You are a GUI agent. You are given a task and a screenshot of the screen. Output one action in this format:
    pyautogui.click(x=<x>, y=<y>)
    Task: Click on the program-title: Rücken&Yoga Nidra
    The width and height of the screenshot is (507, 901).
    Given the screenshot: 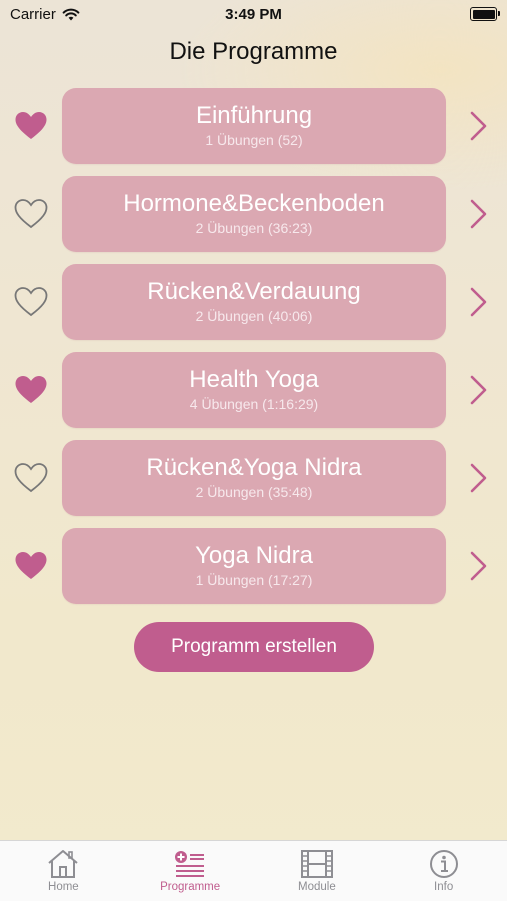 What is the action you would take?
    pyautogui.click(x=254, y=467)
    